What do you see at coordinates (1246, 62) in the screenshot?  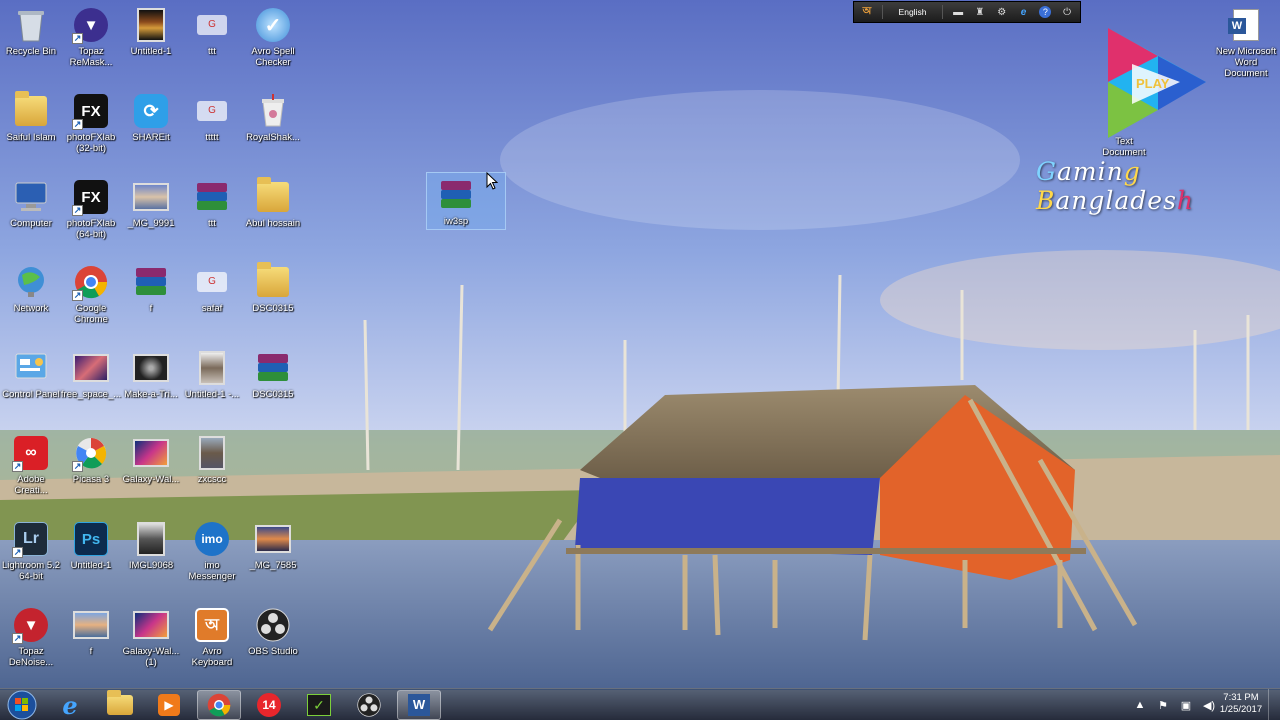 I see `desktop-icon-label: New Microsoft Word Document` at bounding box center [1246, 62].